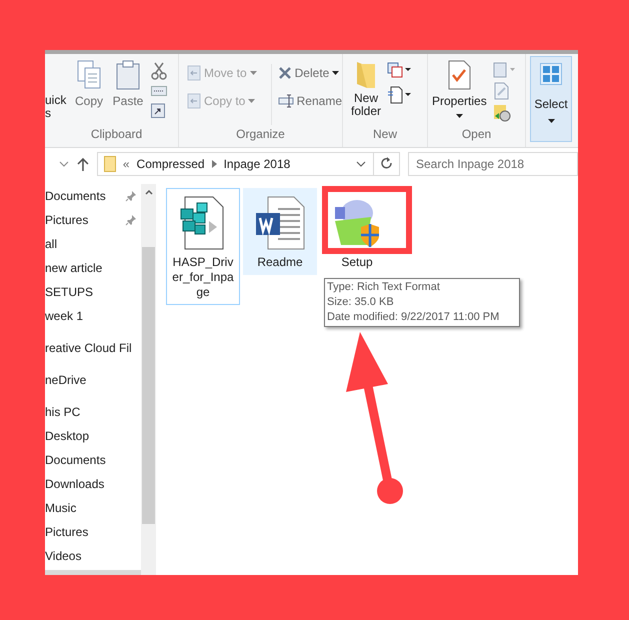 The image size is (629, 620). I want to click on file-name: Setup, so click(357, 262).